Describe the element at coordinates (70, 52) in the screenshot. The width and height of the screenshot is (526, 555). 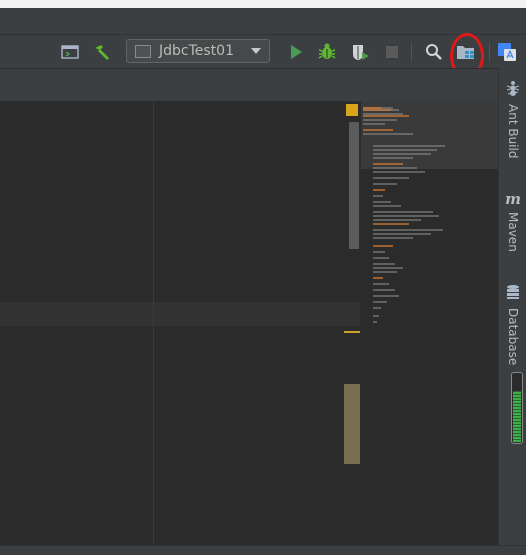
I see `terminal-icon` at that location.